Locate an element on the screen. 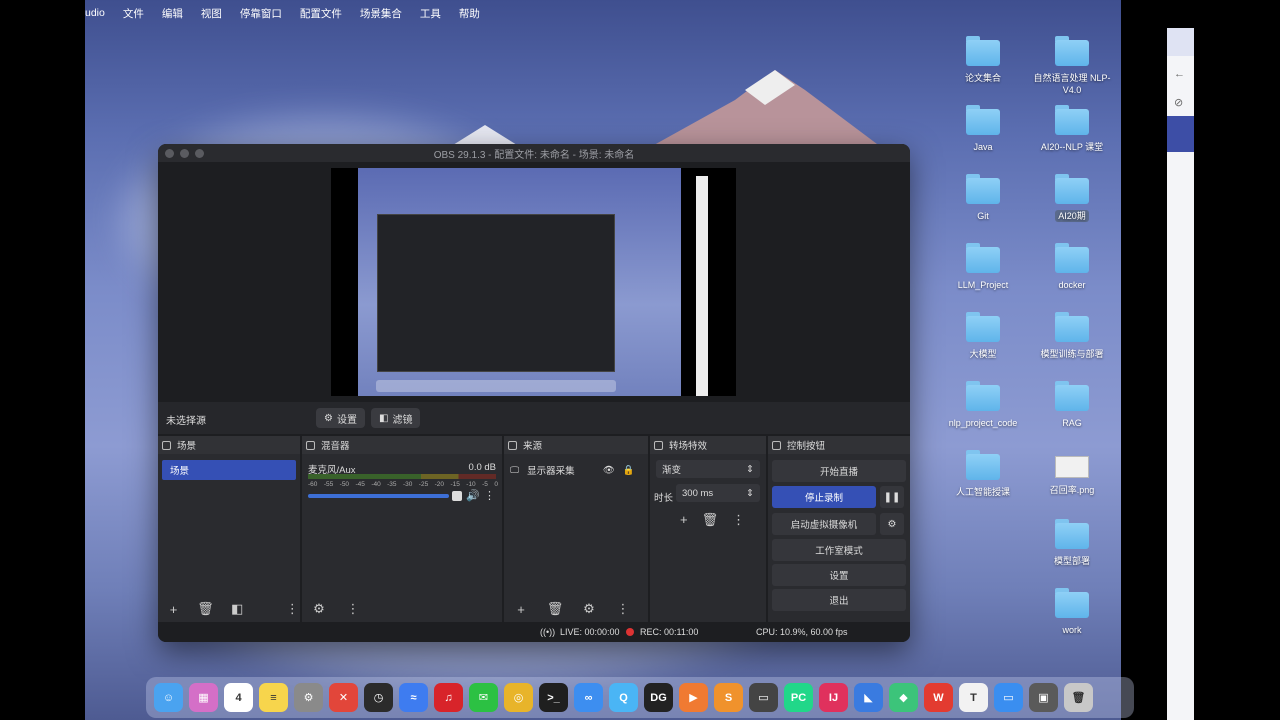 Image resolution: width=1280 pixels, height=720 pixels. duration-spinbox: 300 ms ⇕ is located at coordinates (718, 493).